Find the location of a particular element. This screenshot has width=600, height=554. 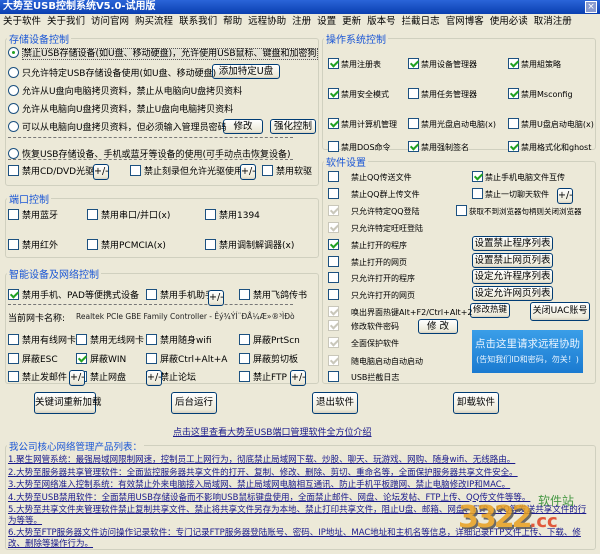

os-checkbox: 禁用Msconfig is located at coordinates (540, 94).